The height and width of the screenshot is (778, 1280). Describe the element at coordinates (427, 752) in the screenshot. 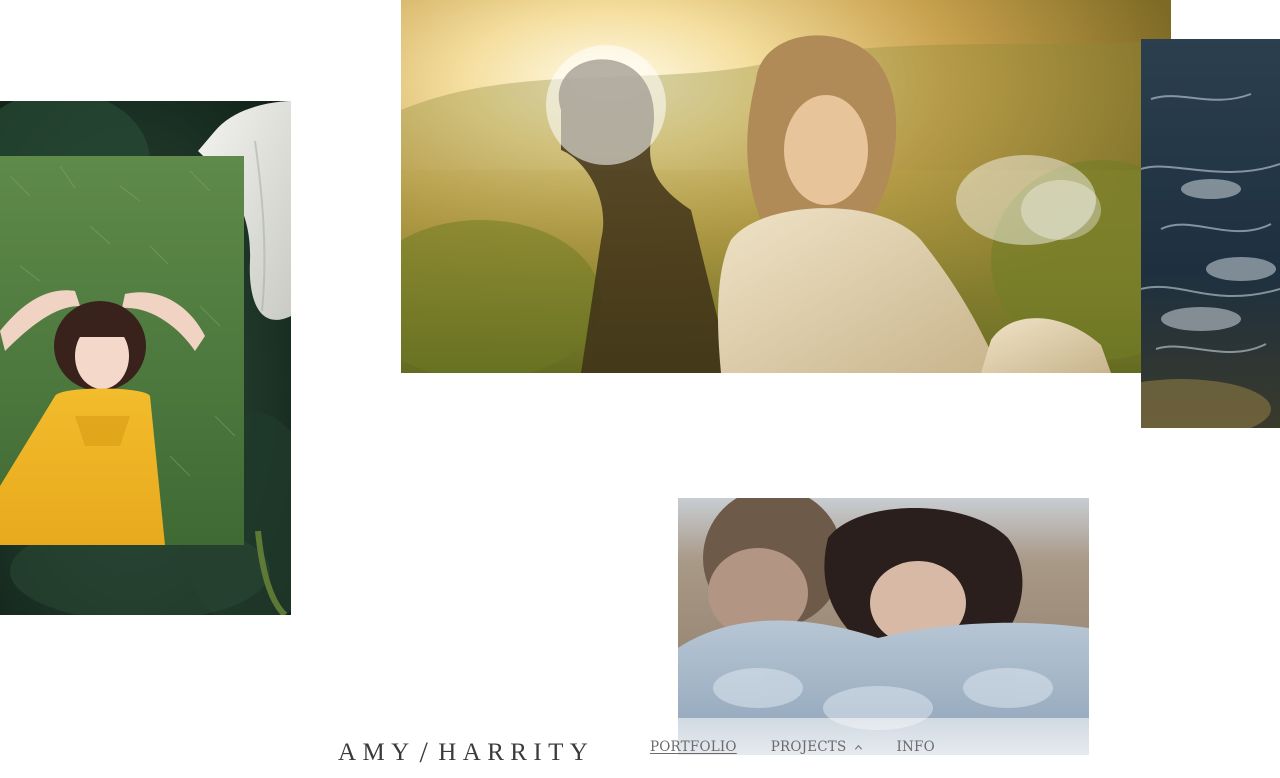

I see `brand-slash: /` at that location.